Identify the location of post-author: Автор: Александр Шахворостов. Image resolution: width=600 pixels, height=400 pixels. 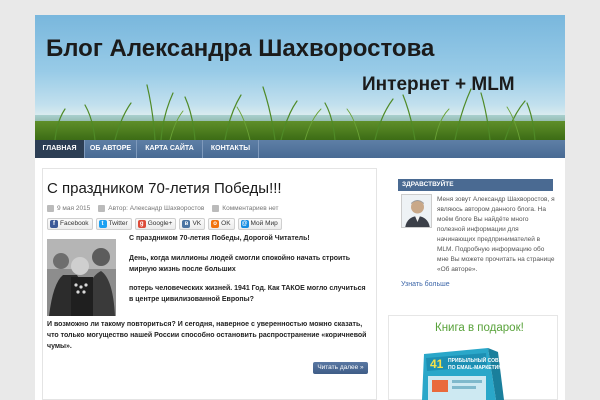
(156, 208).